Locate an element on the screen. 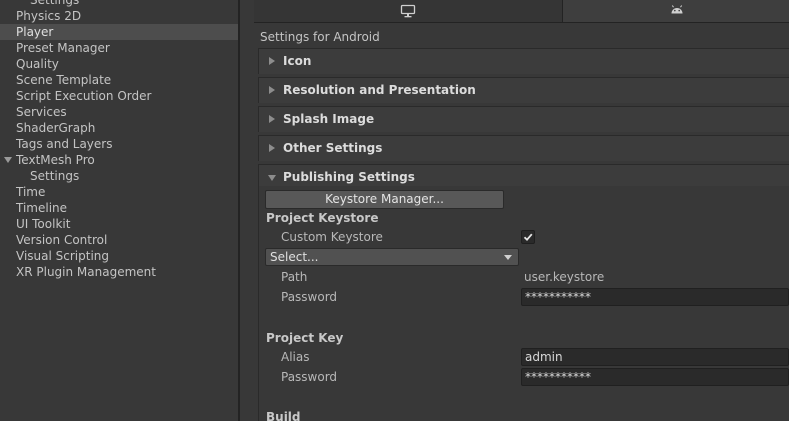 This screenshot has width=789, height=421. sidebar-item-label: Physics 2D is located at coordinates (49, 16).